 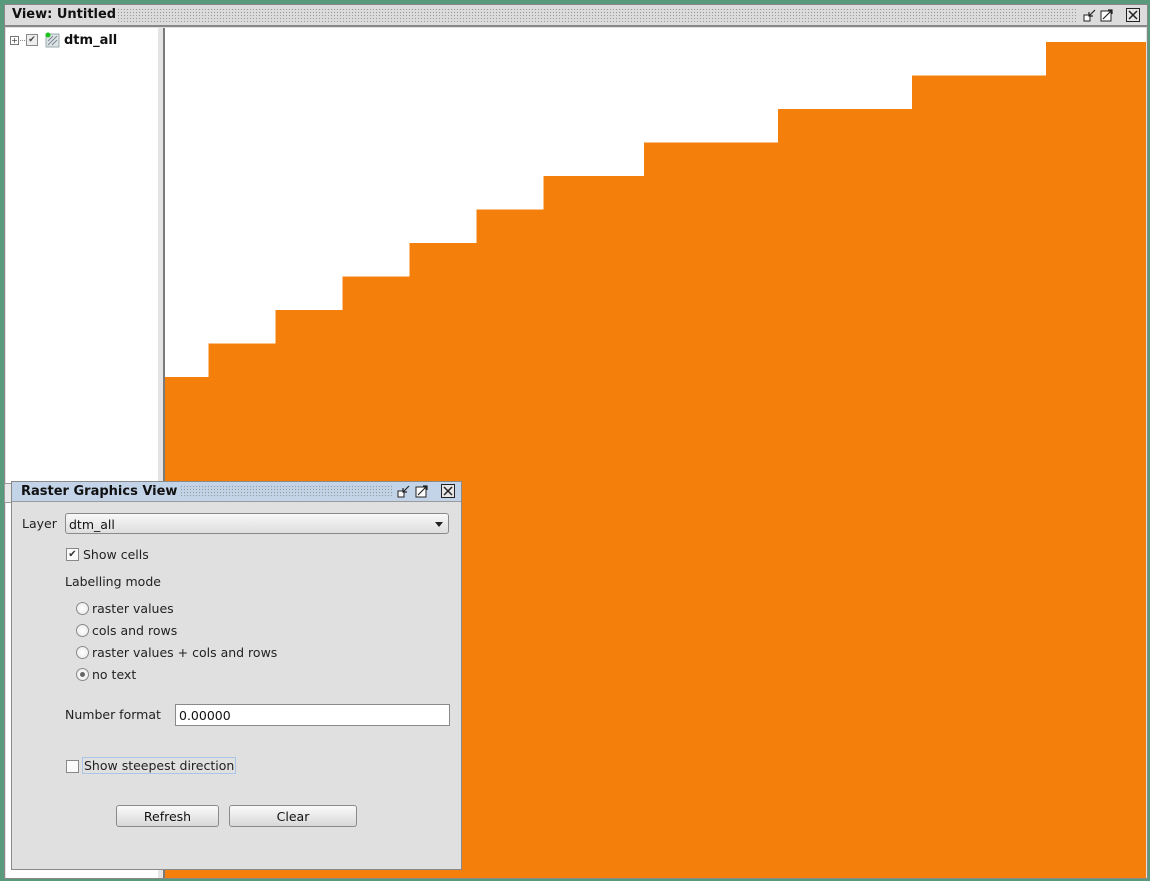 I want to click on toc-layer-item: + ✔ dtm_all, so click(x=63, y=40).